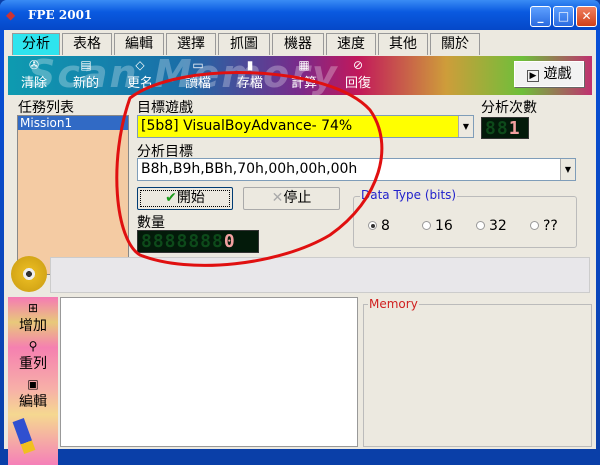  What do you see at coordinates (304, 74) in the screenshot?
I see `calculate-button: ▦ 計算` at bounding box center [304, 74].